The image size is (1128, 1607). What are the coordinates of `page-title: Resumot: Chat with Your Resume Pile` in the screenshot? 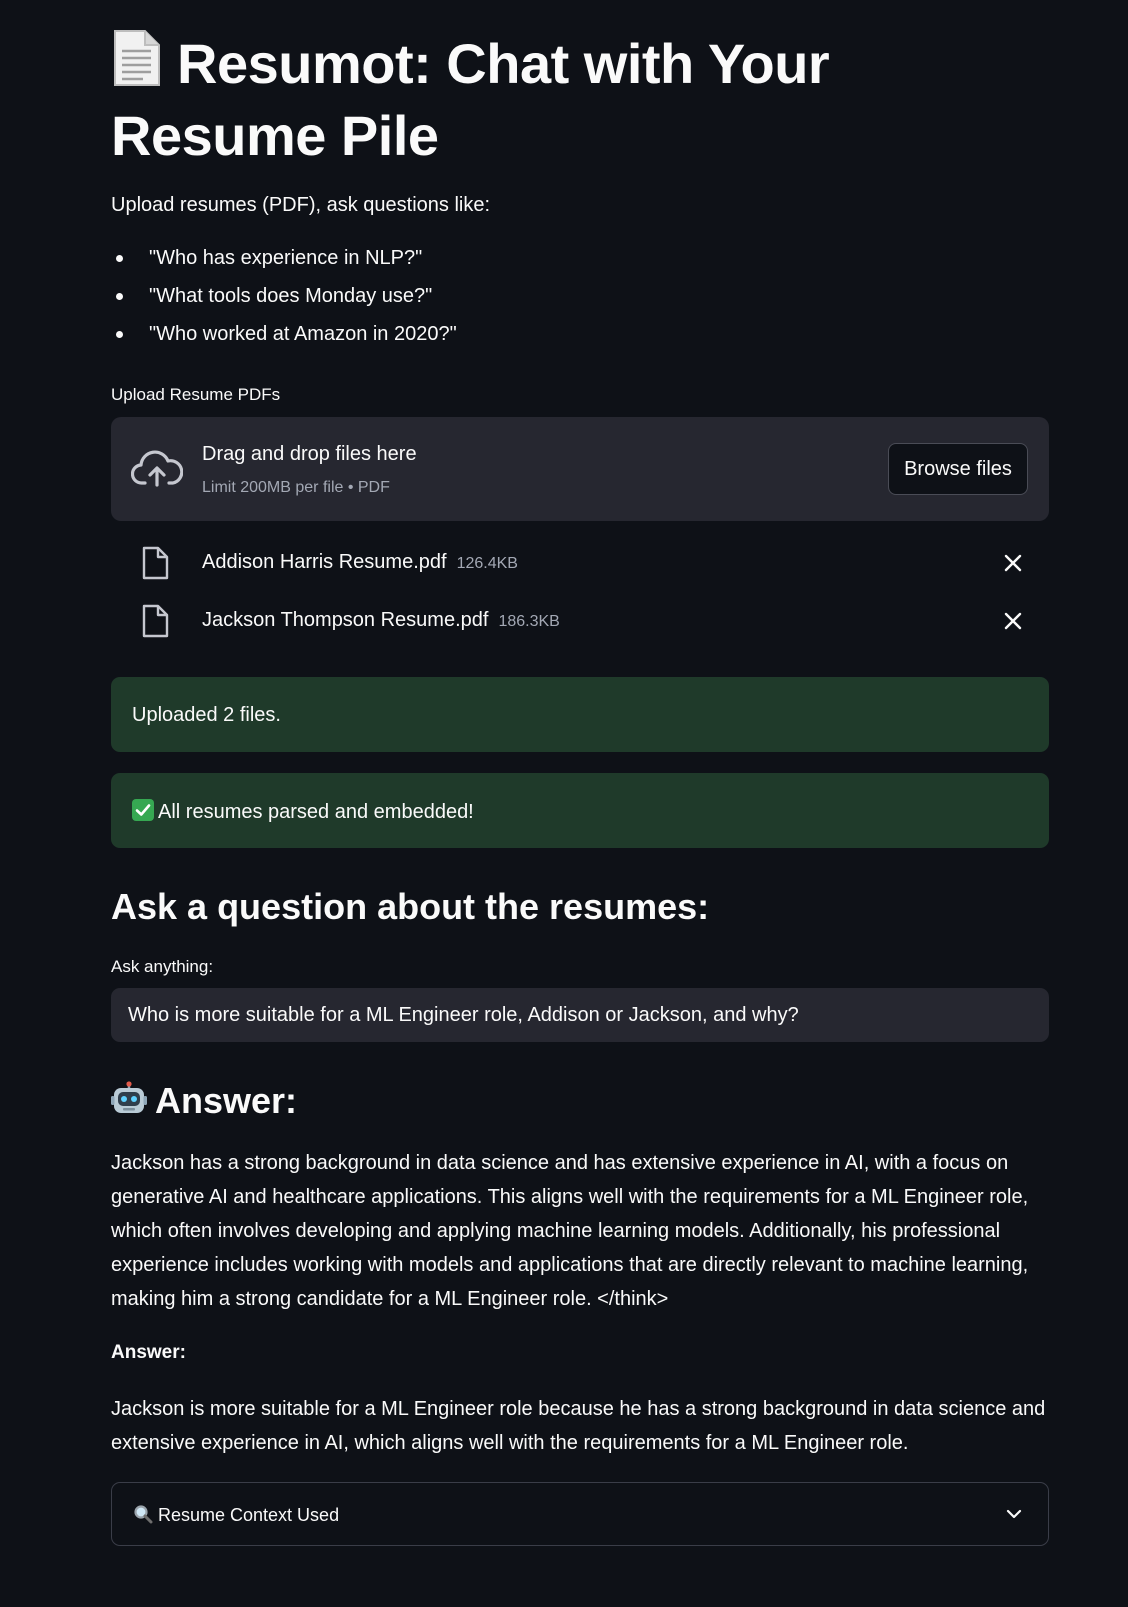 It's located at (580, 100).